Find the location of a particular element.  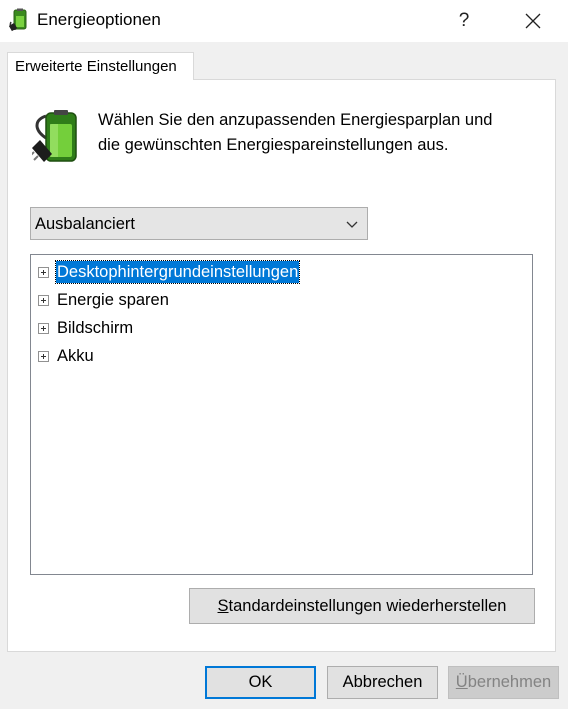

help-button: ? is located at coordinates (464, 21).